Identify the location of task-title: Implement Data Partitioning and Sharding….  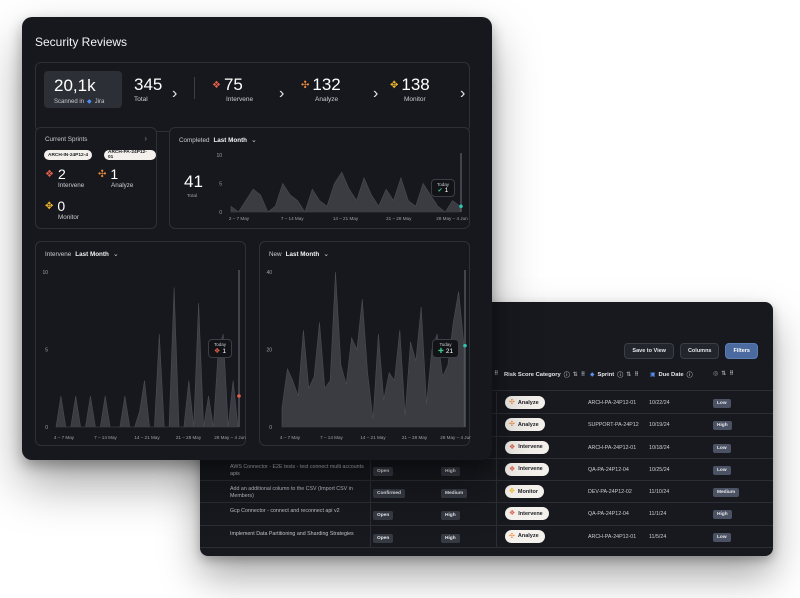
(299, 534).